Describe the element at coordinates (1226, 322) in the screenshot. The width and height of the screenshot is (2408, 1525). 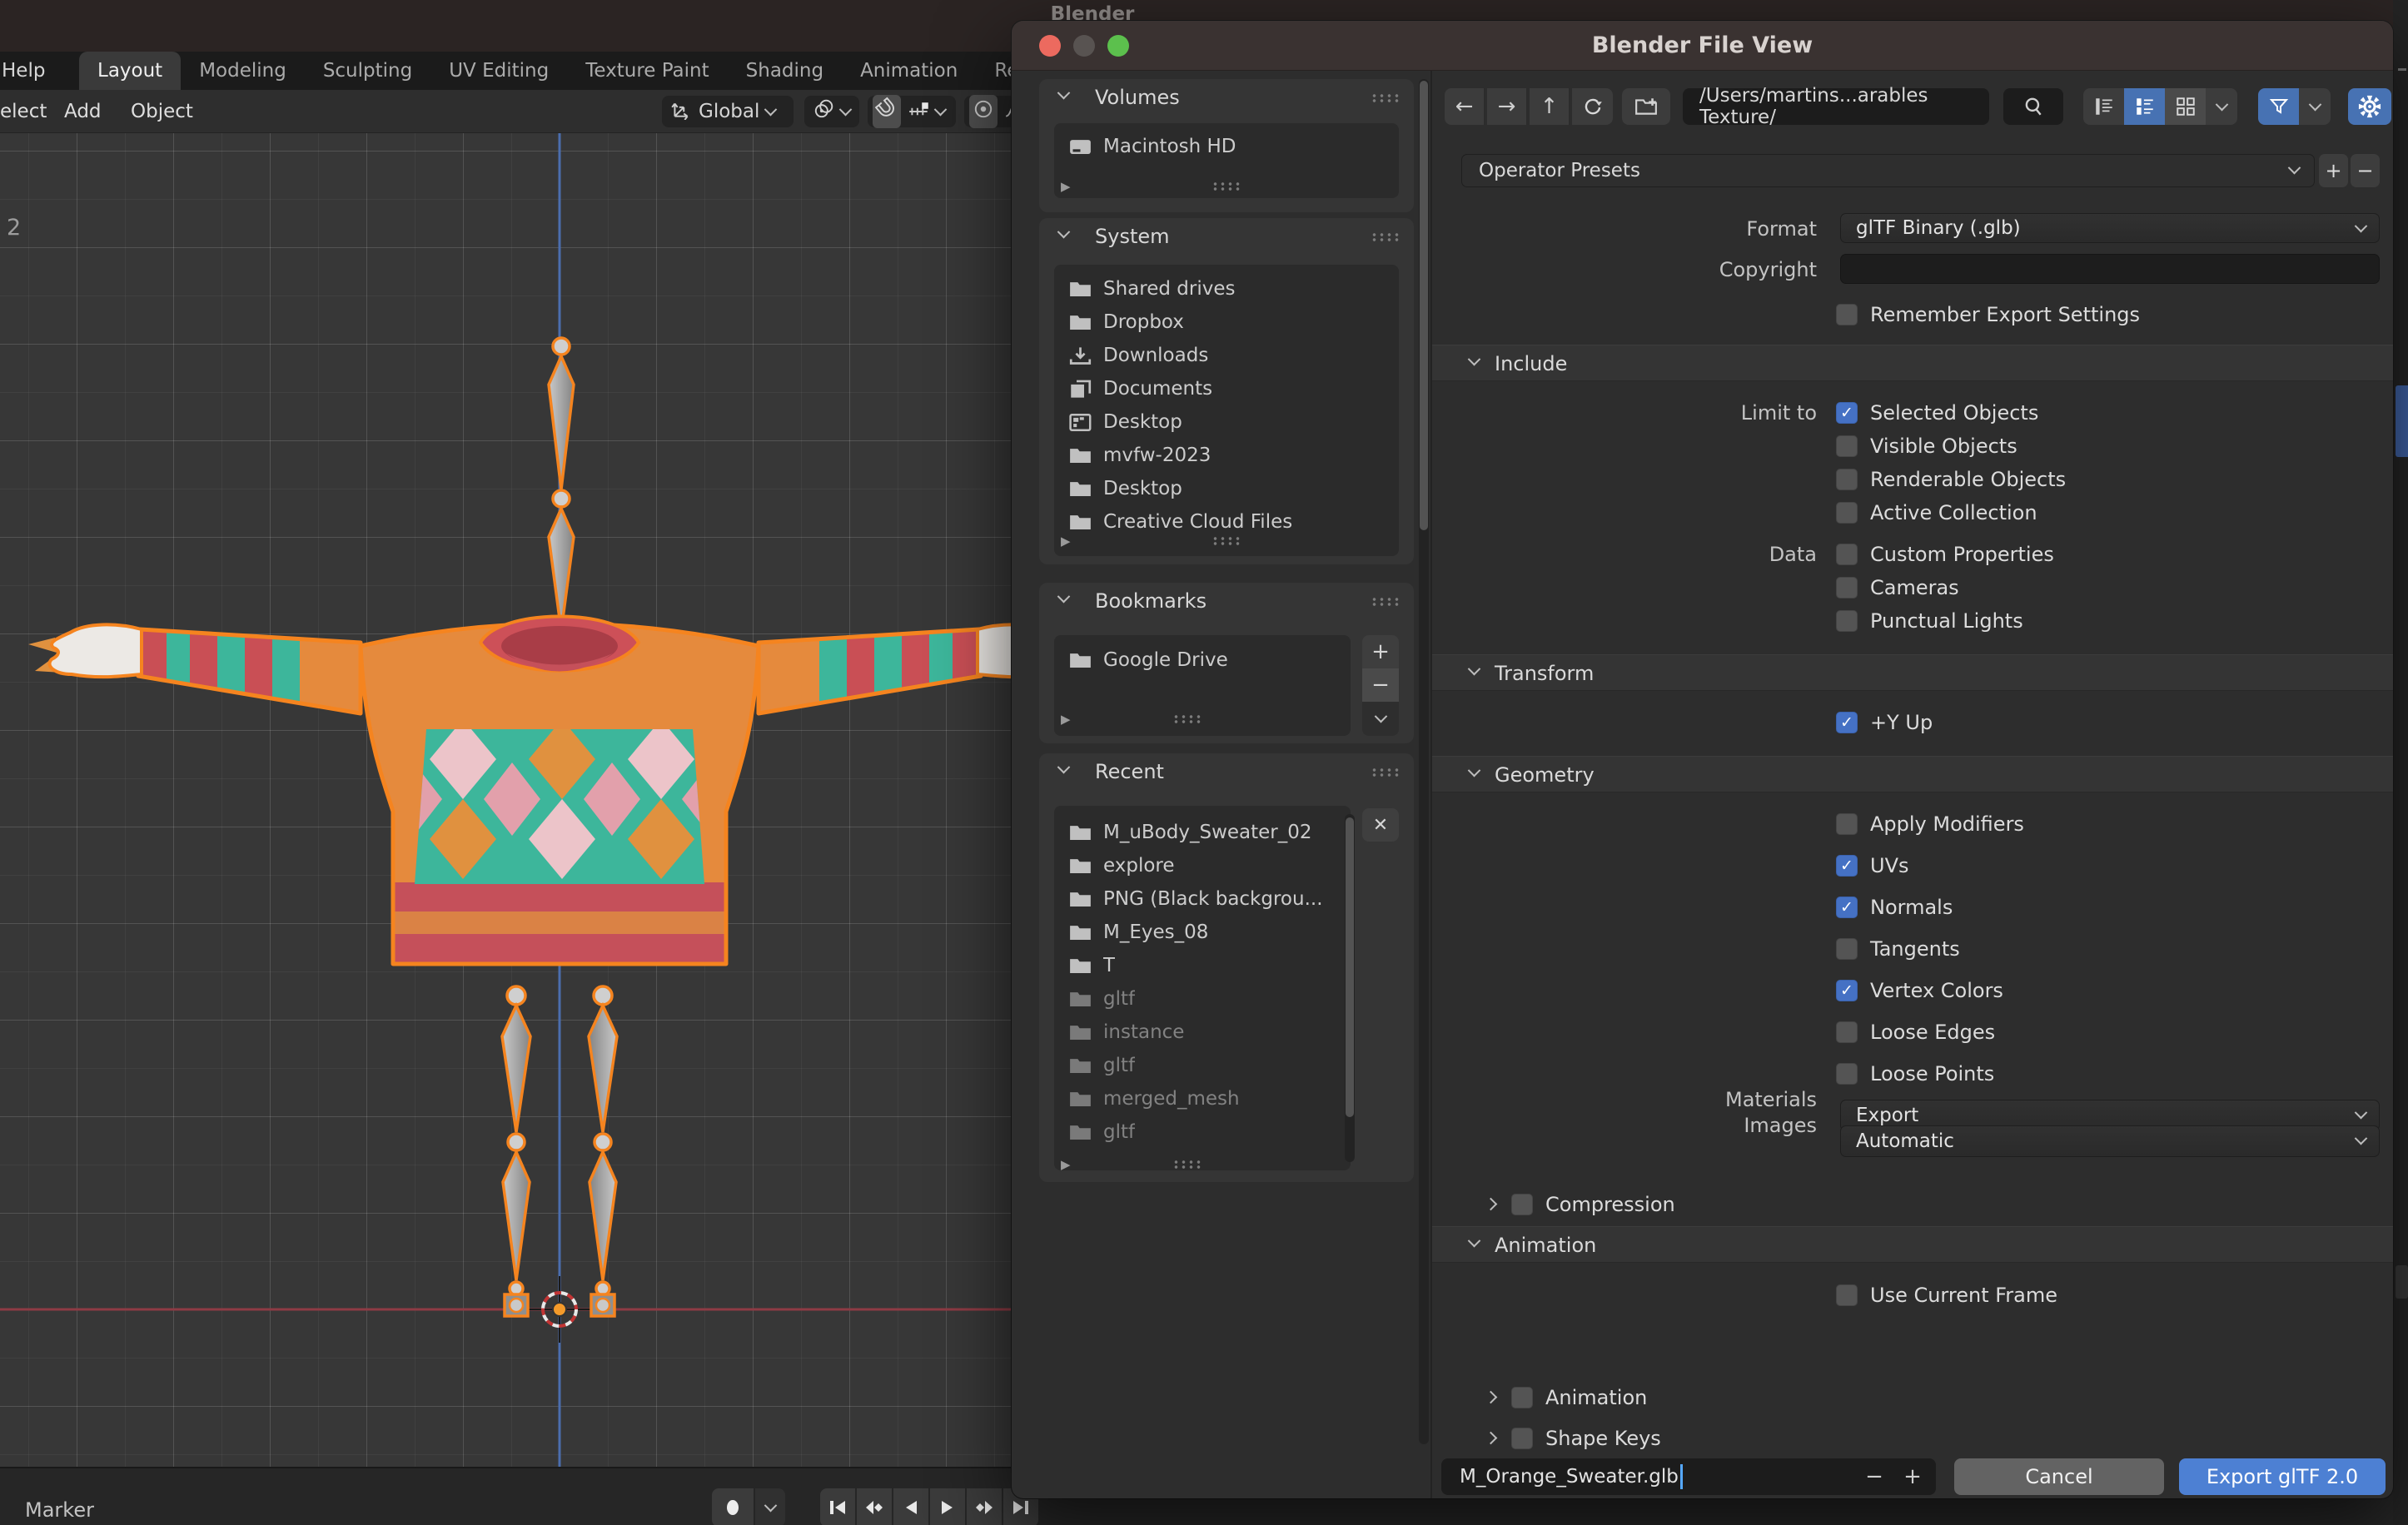
I see `list-item: Dropbox` at that location.